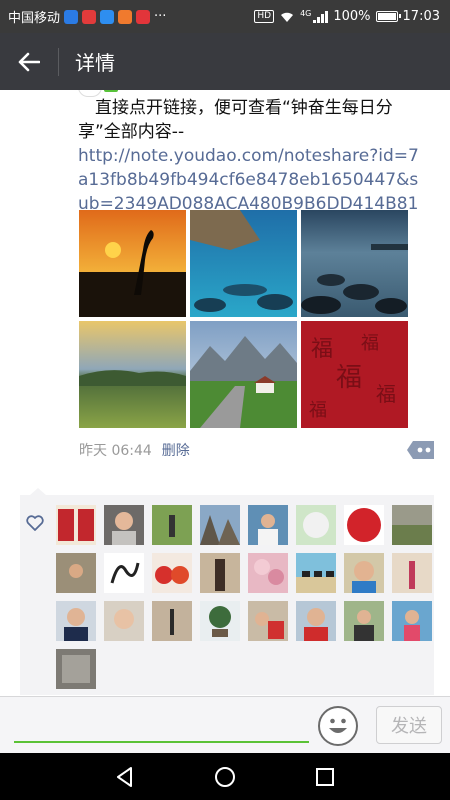 This screenshot has height=800, width=450. I want to click on post-meta: 昨天 06:44 删除, so click(134, 450).